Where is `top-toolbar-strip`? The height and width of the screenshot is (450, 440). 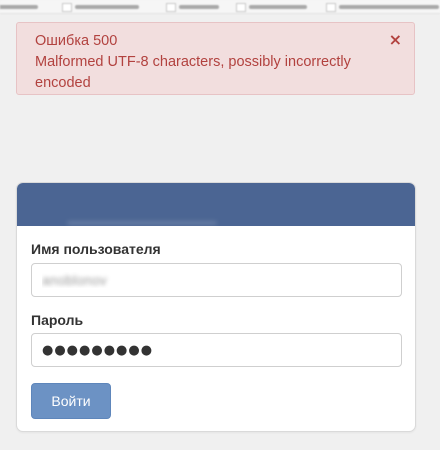
top-toolbar-strip is located at coordinates (220, 7).